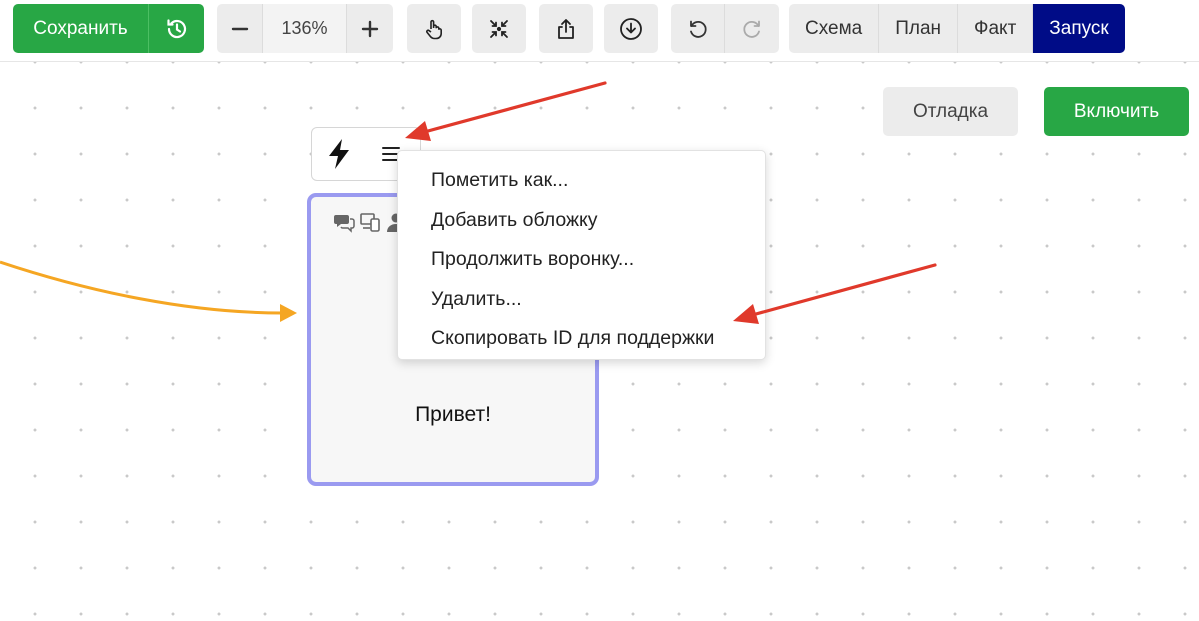 This screenshot has width=1199, height=621. I want to click on share-icon, so click(566, 28).